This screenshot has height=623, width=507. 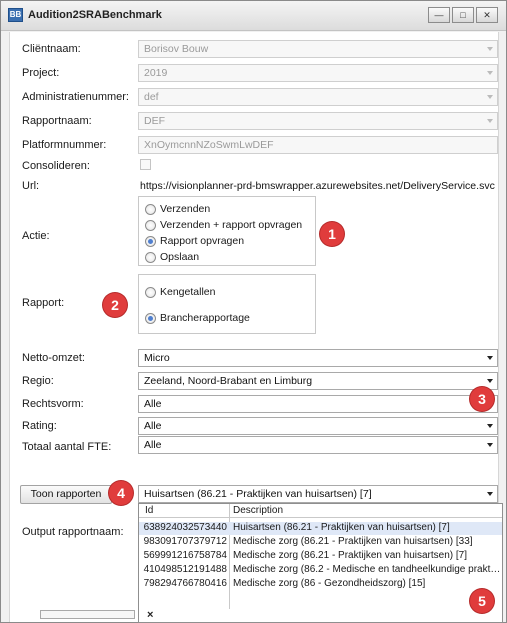 I want to click on row-id: 569991216758784, so click(x=185, y=555).